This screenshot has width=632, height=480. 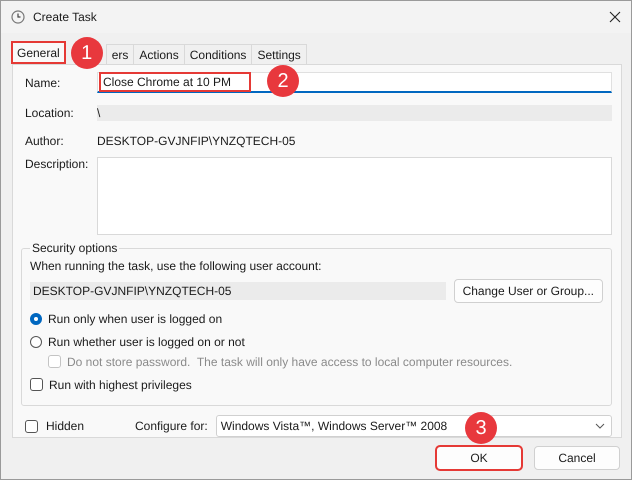 What do you see at coordinates (600, 426) in the screenshot?
I see `chevron-down-icon` at bounding box center [600, 426].